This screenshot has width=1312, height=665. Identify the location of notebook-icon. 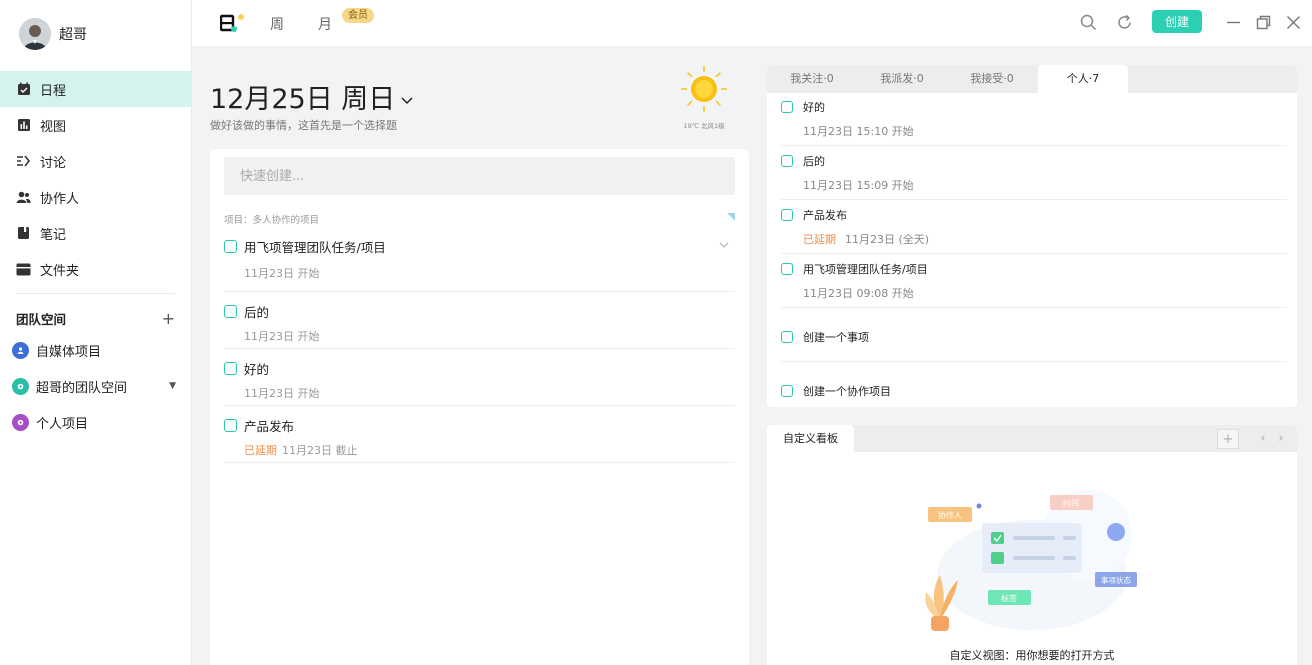
(23, 233).